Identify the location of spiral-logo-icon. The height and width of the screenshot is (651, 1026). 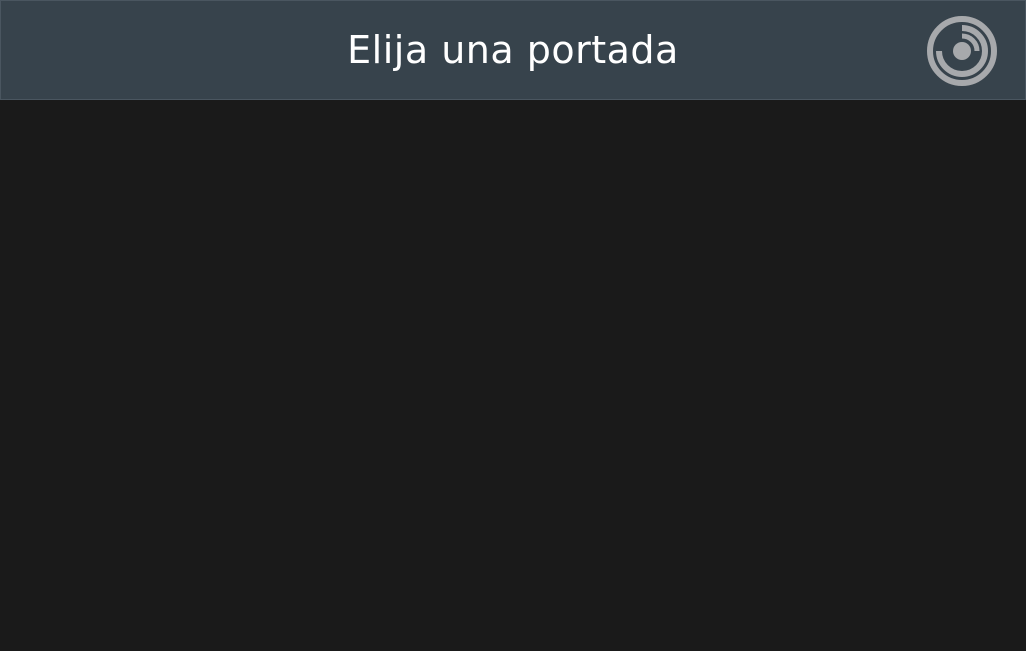
(962, 51).